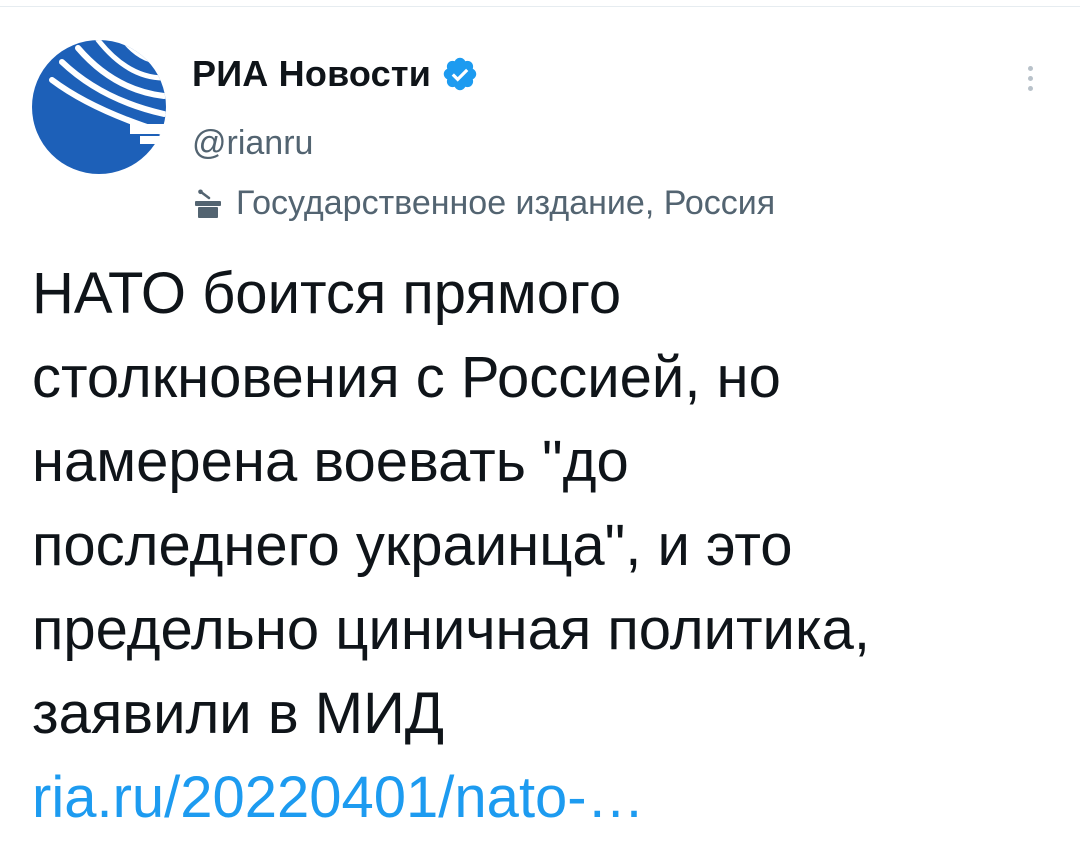 Image resolution: width=1080 pixels, height=848 pixels. I want to click on account-label-text: Государственное издание, Россия, so click(506, 203).